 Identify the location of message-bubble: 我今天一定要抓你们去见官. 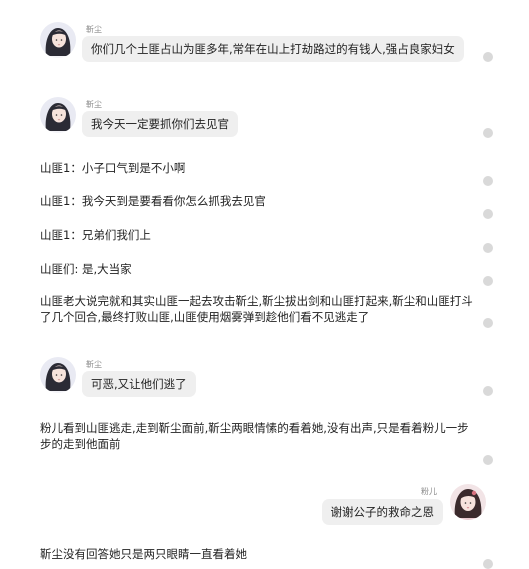
(160, 124).